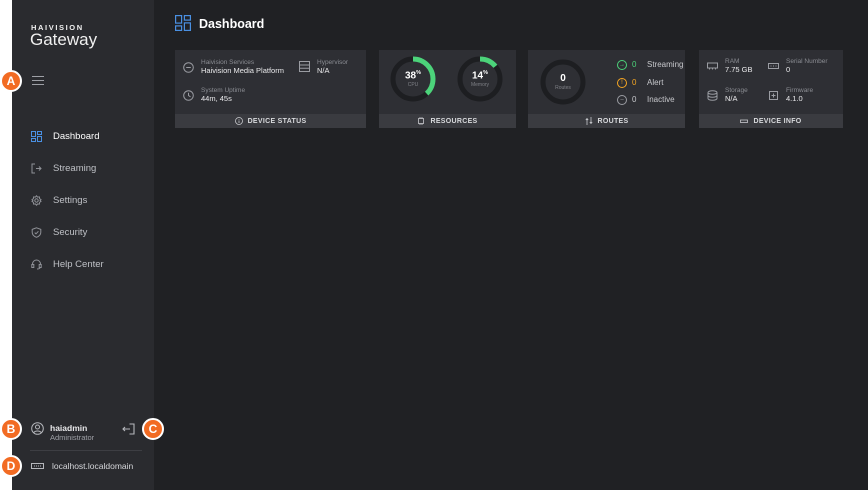 The width and height of the screenshot is (868, 490). I want to click on storage-label: Storage, so click(736, 90).